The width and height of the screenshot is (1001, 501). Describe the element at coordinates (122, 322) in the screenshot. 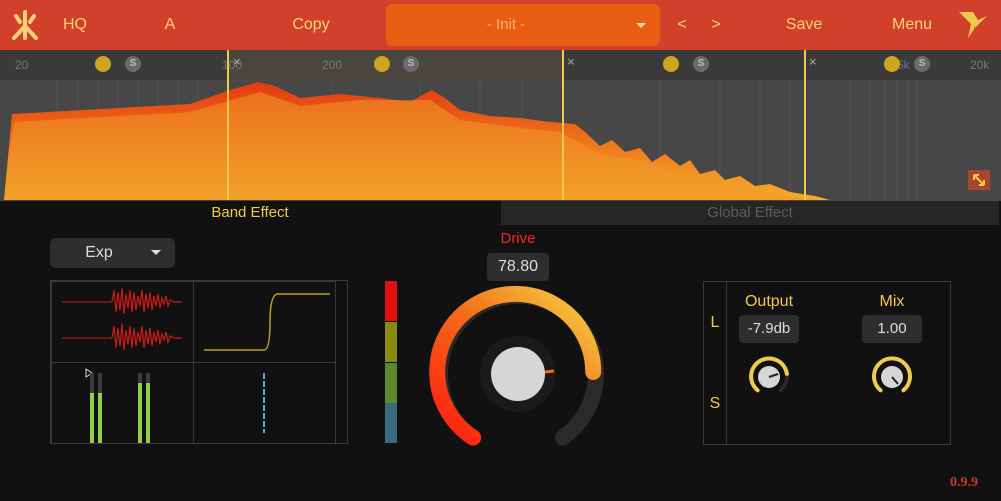

I see `waveform-view` at that location.